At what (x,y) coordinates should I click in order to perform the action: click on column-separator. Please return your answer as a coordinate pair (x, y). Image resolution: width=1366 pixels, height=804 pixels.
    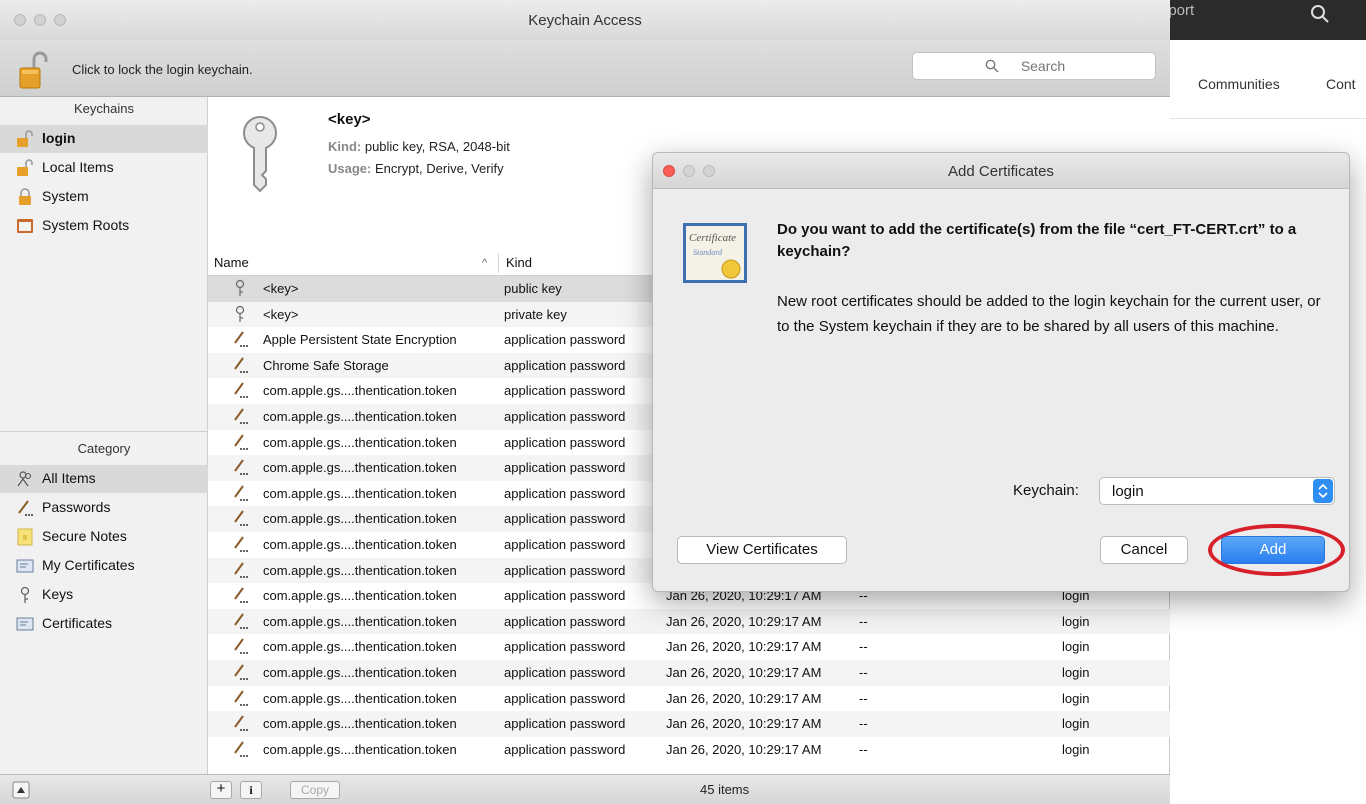
    Looking at the image, I should click on (498, 263).